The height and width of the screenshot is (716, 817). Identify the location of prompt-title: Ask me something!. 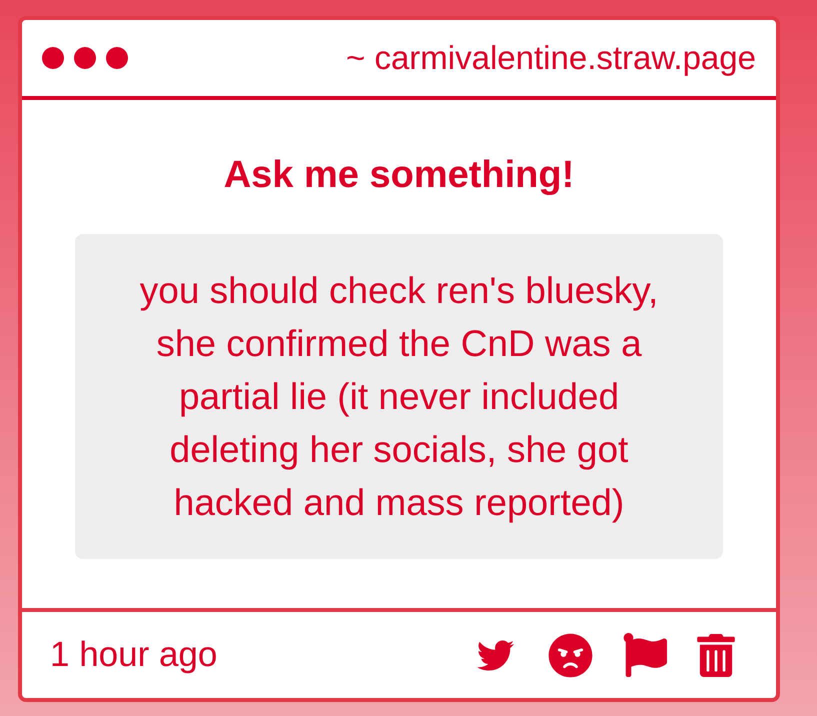
(399, 175).